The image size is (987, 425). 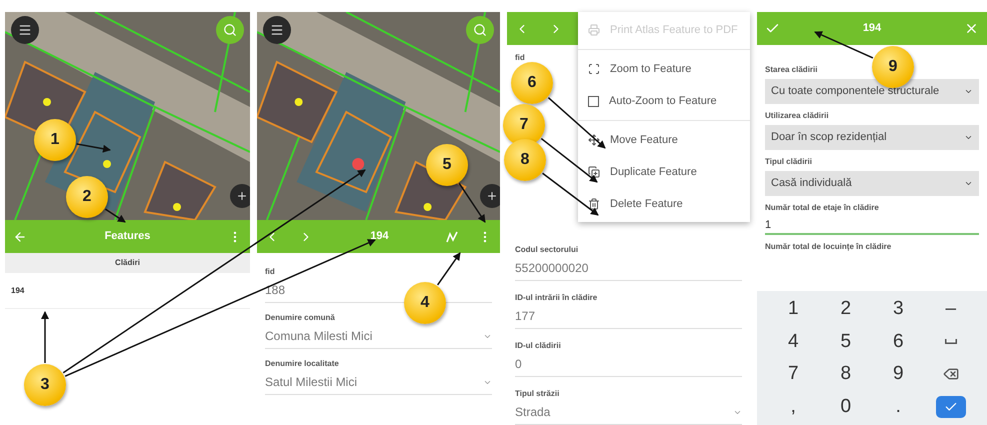 What do you see at coordinates (872, 226) in the screenshot?
I see `text-input: 1` at bounding box center [872, 226].